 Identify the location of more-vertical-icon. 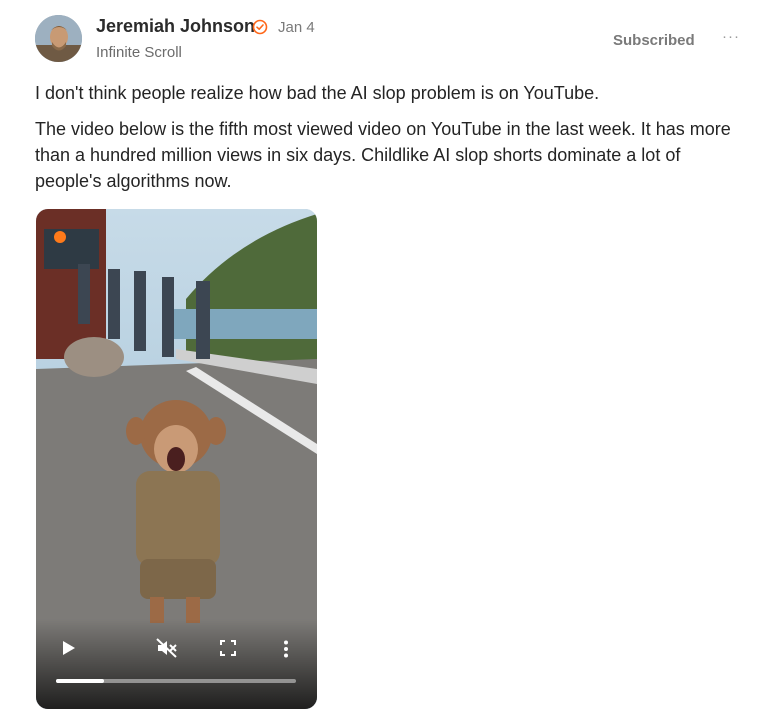
(286, 649).